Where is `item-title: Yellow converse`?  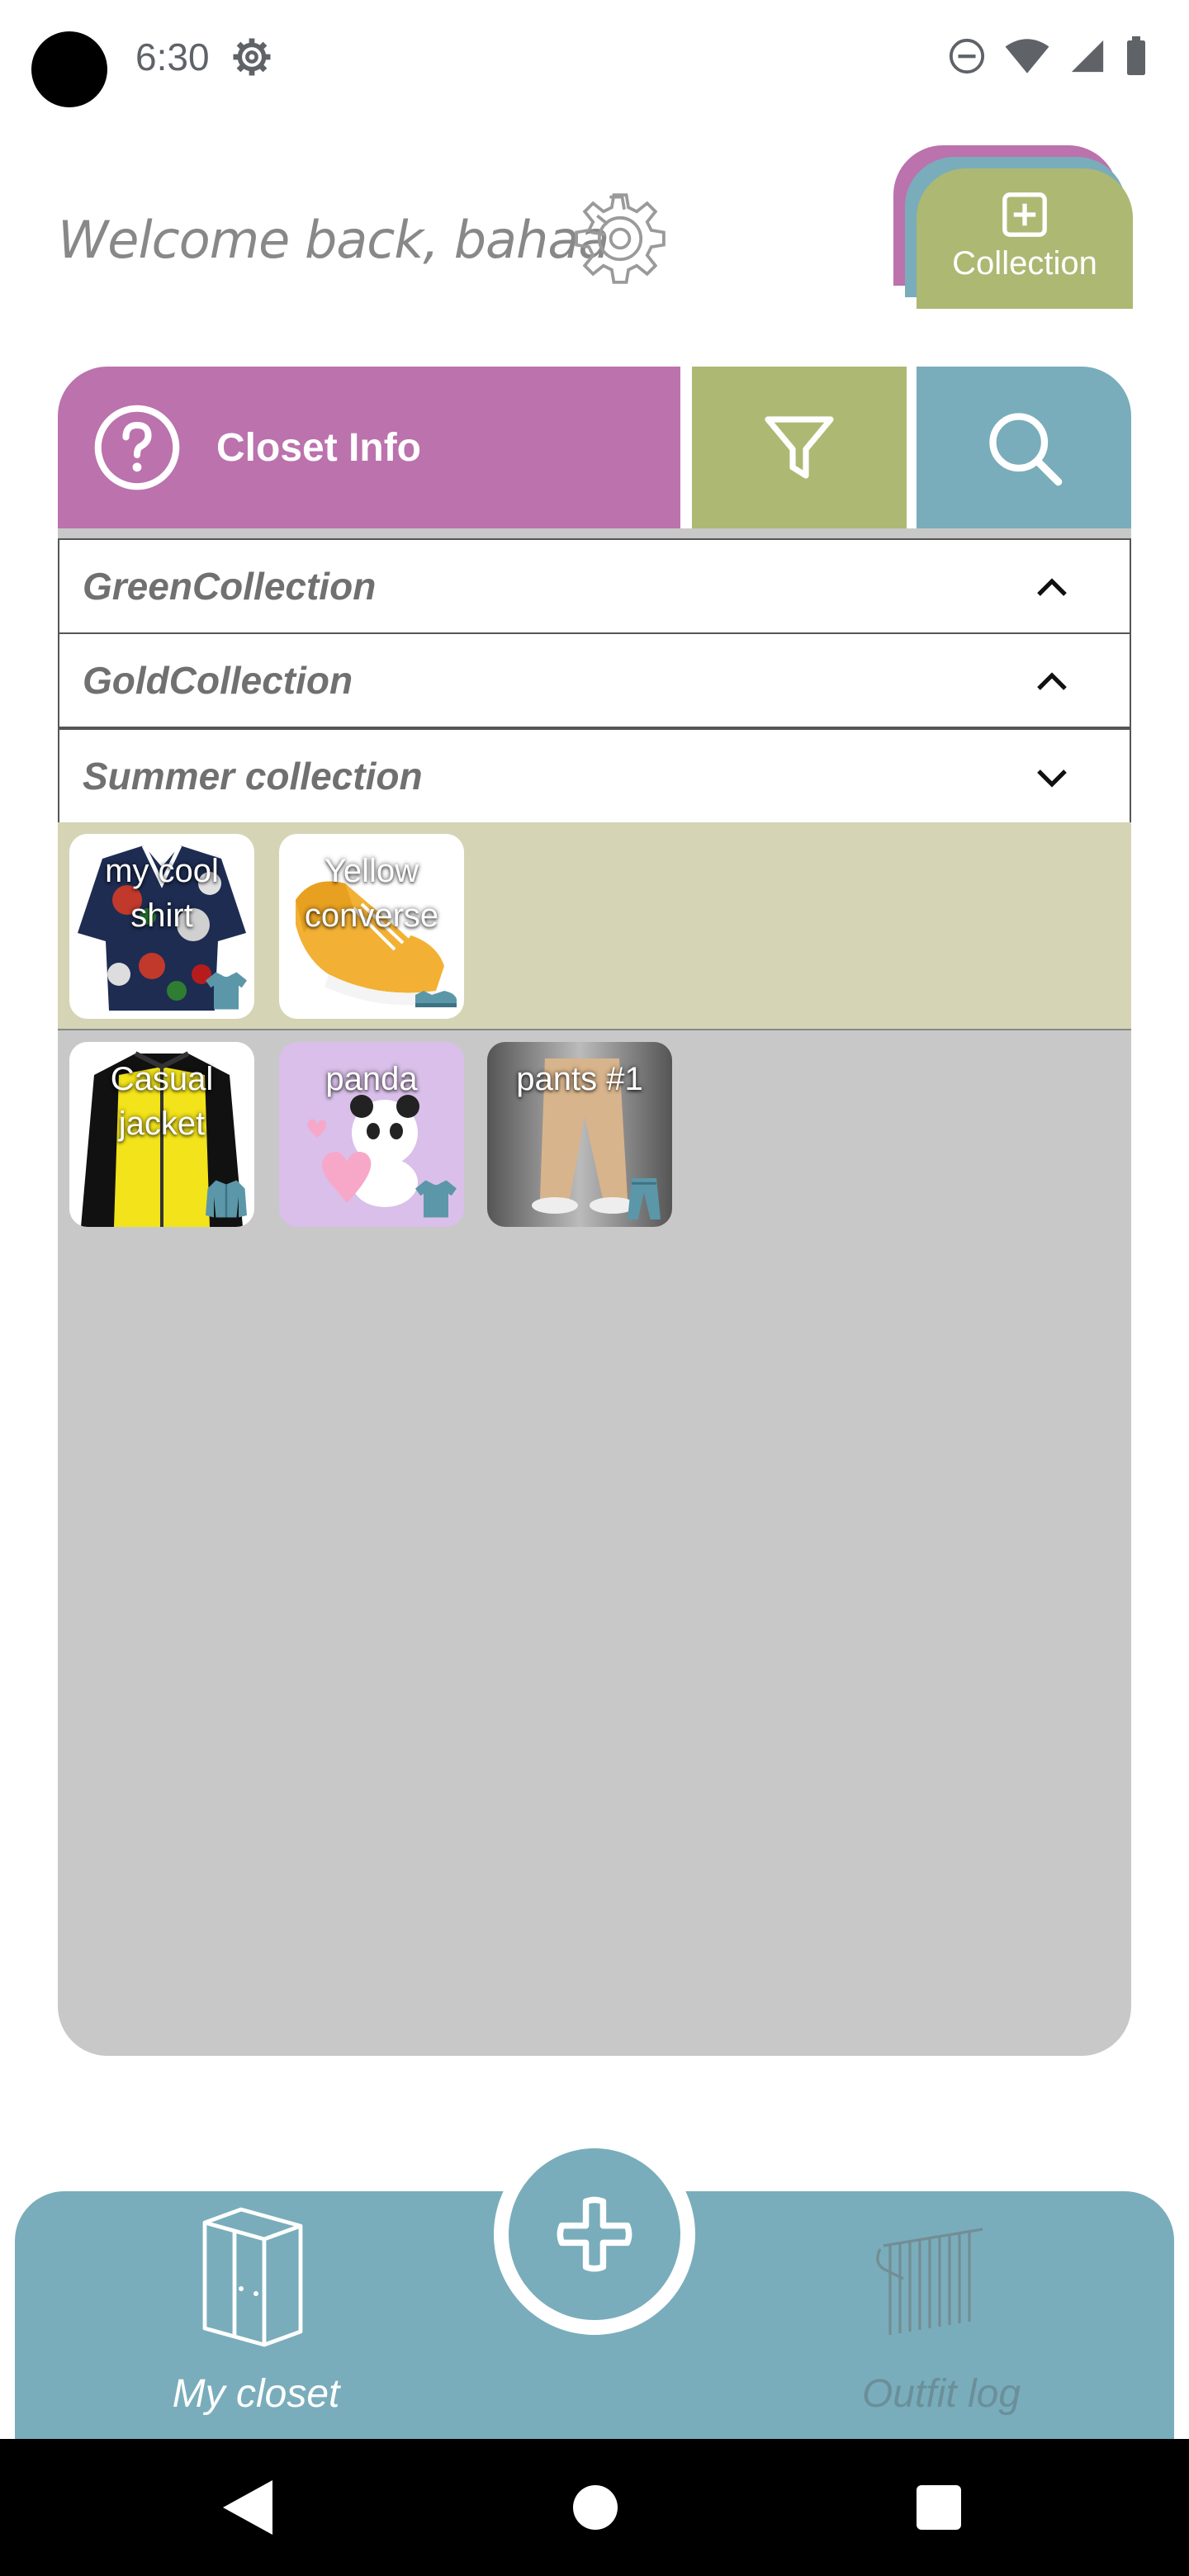 item-title: Yellow converse is located at coordinates (371, 893).